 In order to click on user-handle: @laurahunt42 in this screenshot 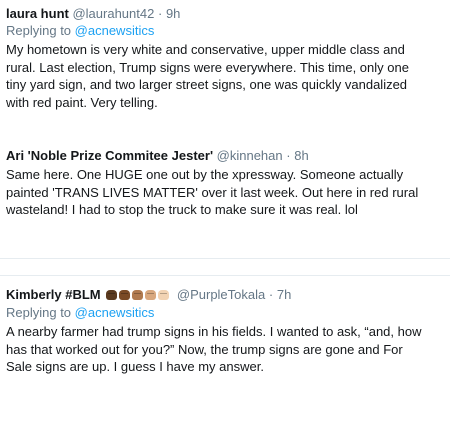, I will do `click(113, 13)`.